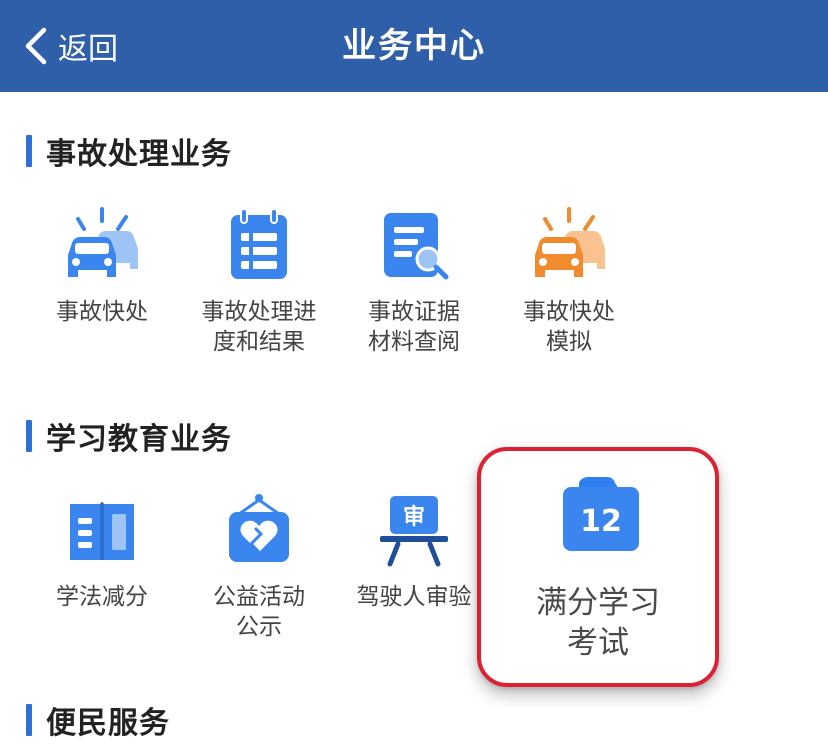  I want to click on review-board-icon: 审, so click(414, 531).